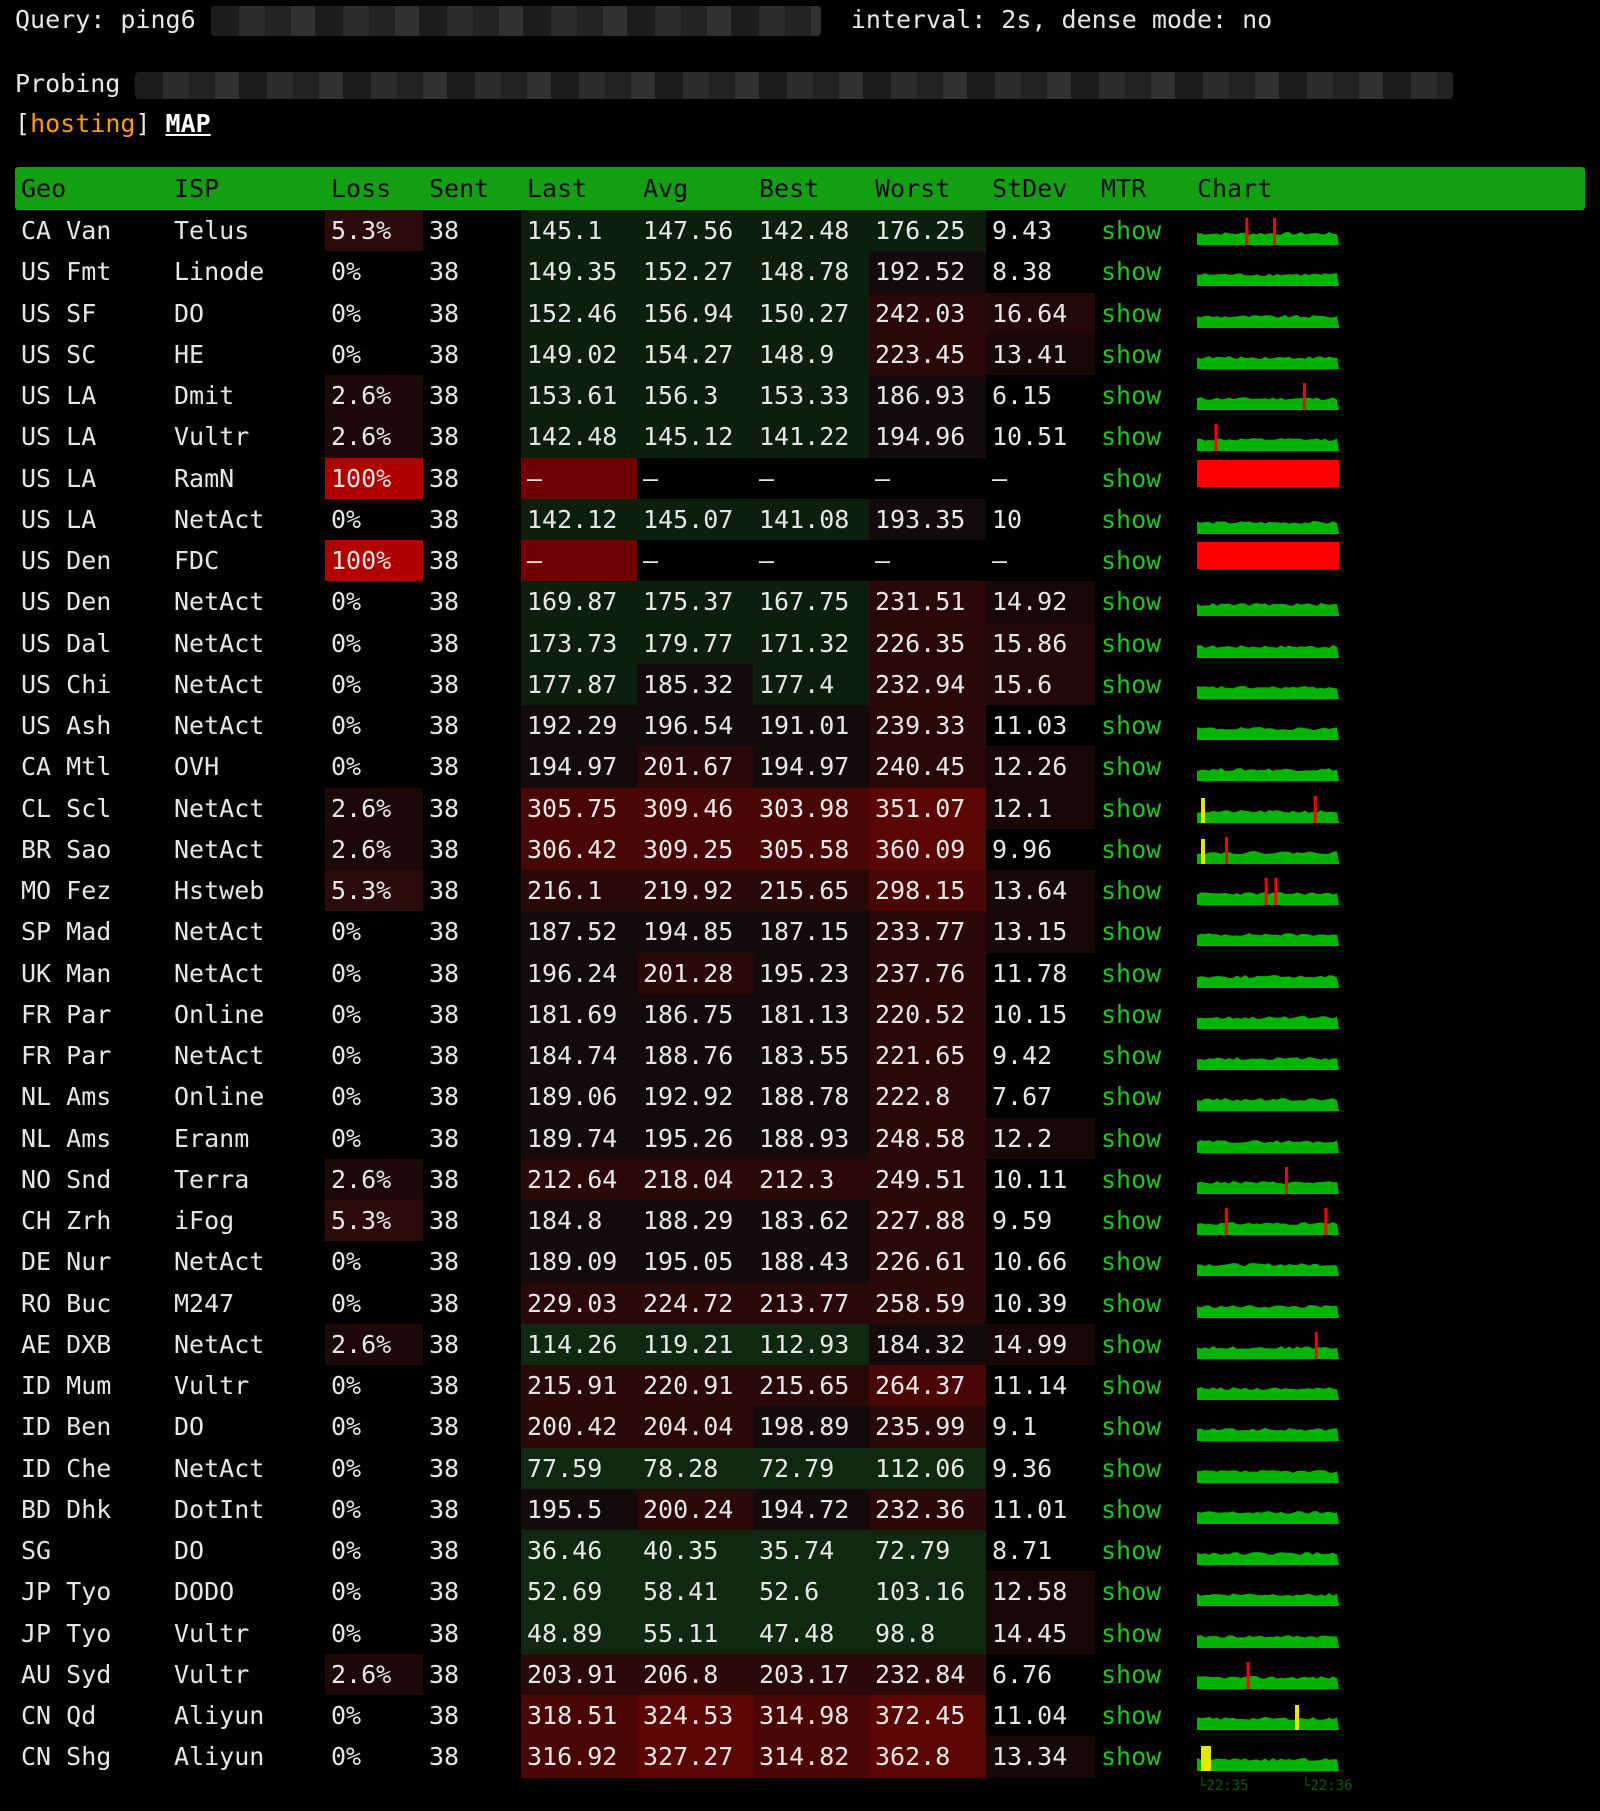 This screenshot has width=1600, height=1811. I want to click on column-header-geo: Geo, so click(40, 188).